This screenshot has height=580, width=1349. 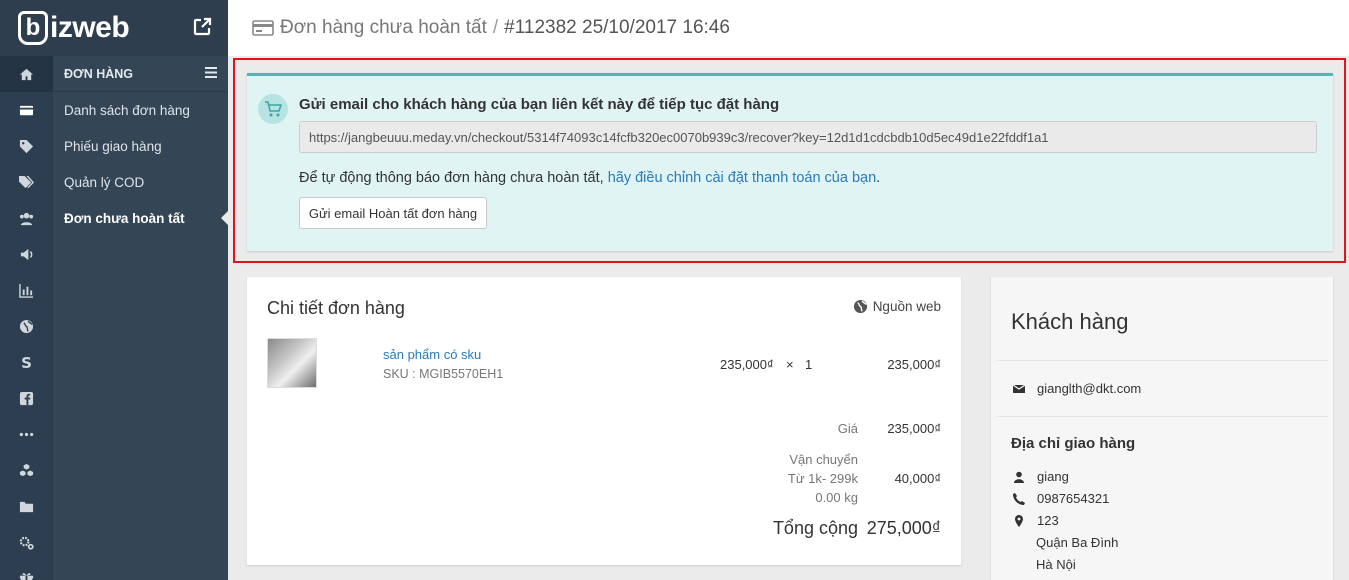 I want to click on rail-icons: S, so click(x=26, y=318).